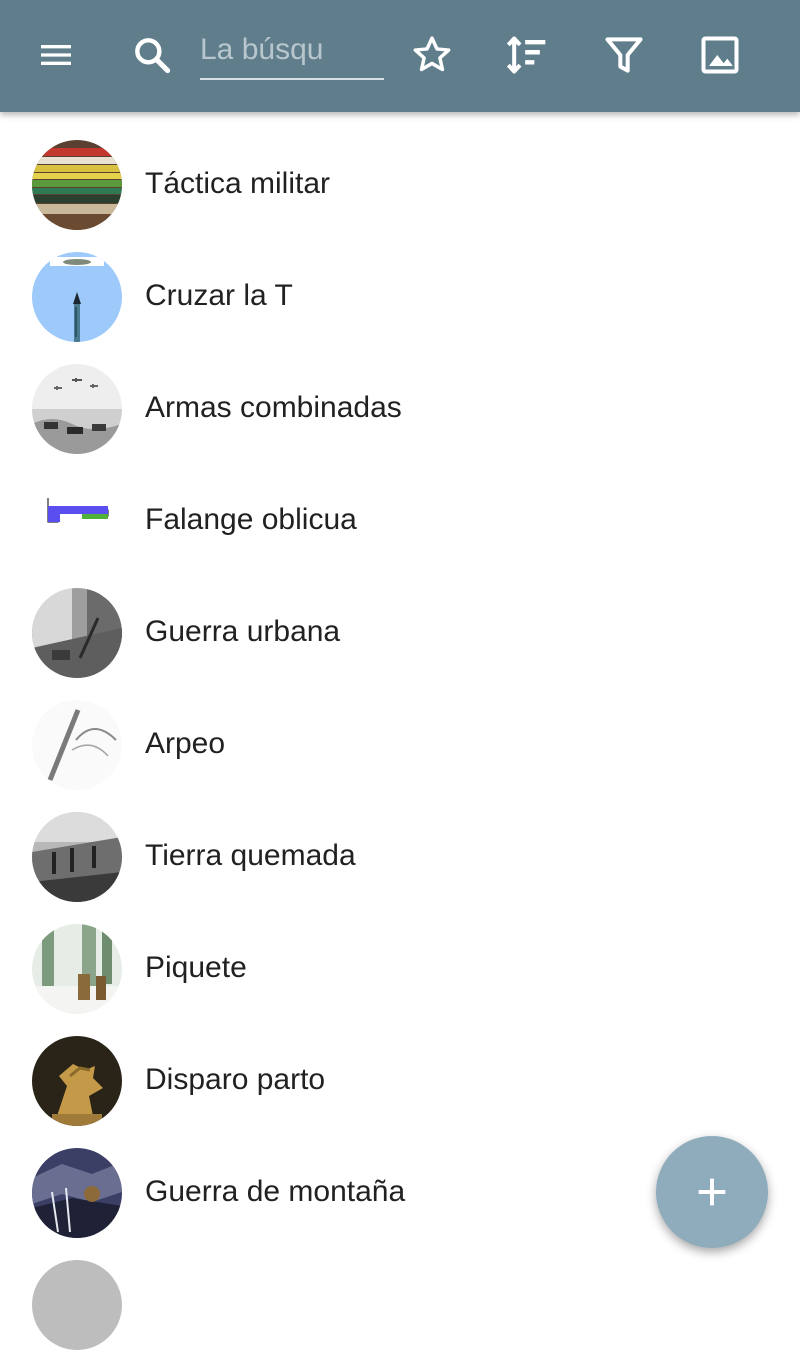 The image size is (800, 1360). What do you see at coordinates (400, 520) in the screenshot?
I see `list-item: Falange oblicua` at bounding box center [400, 520].